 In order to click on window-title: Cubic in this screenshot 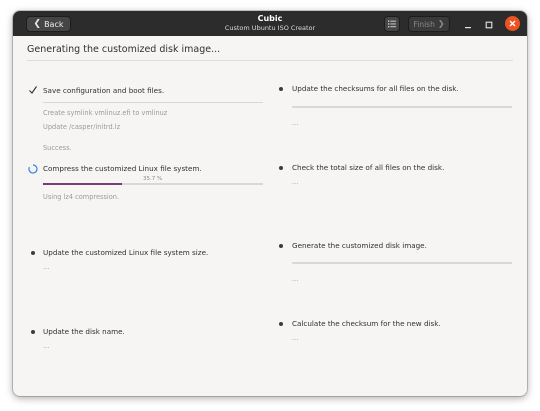, I will do `click(270, 18)`.